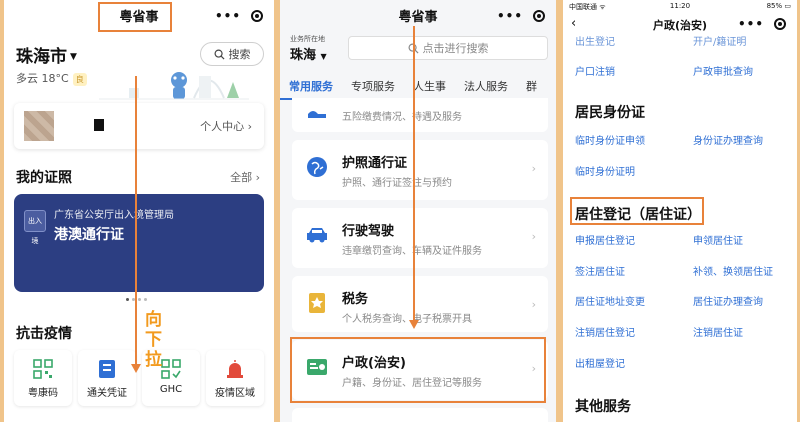 The height and width of the screenshot is (422, 800). I want to click on car-icon, so click(317, 235).